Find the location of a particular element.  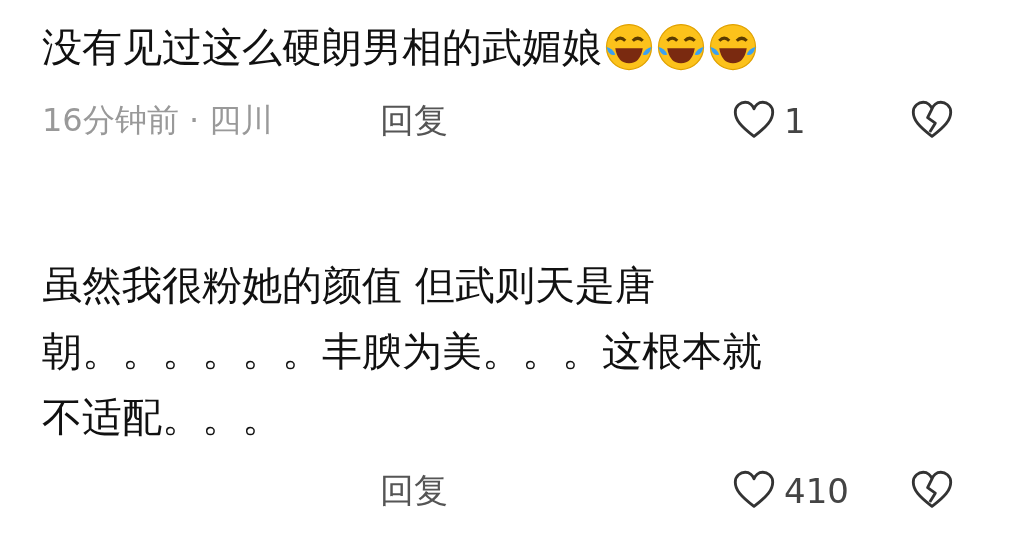

comment-text: 没有见过这么硬朗男相的武媚娘 is located at coordinates (322, 47).